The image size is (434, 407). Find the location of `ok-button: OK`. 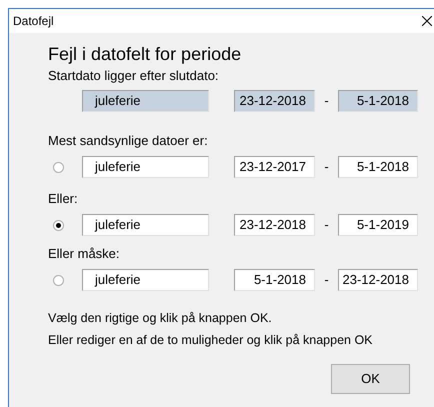

ok-button: OK is located at coordinates (370, 379).